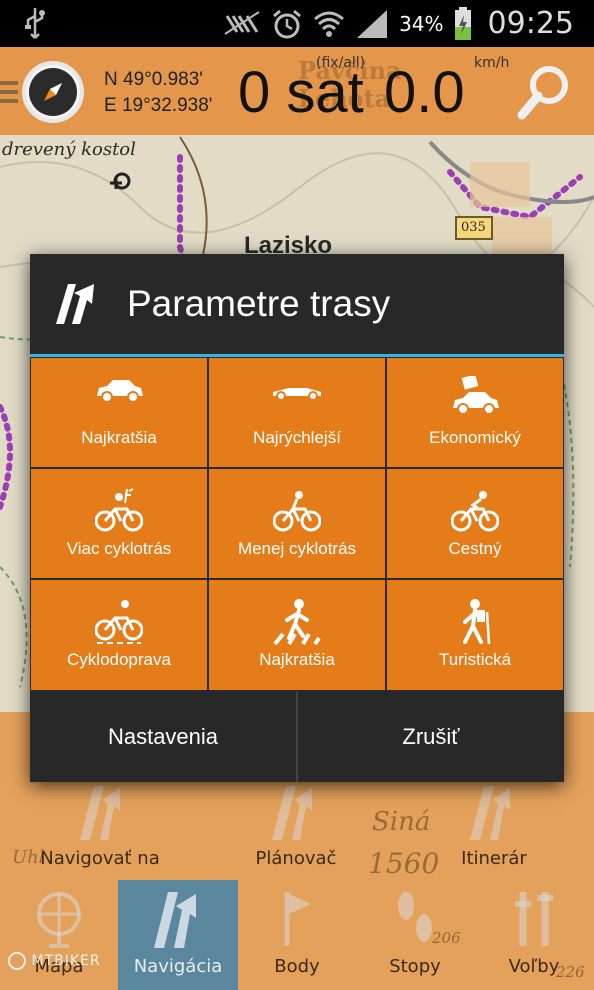 The height and width of the screenshot is (990, 594). What do you see at coordinates (301, 92) in the screenshot?
I see `satellite-count: 0 sat` at bounding box center [301, 92].